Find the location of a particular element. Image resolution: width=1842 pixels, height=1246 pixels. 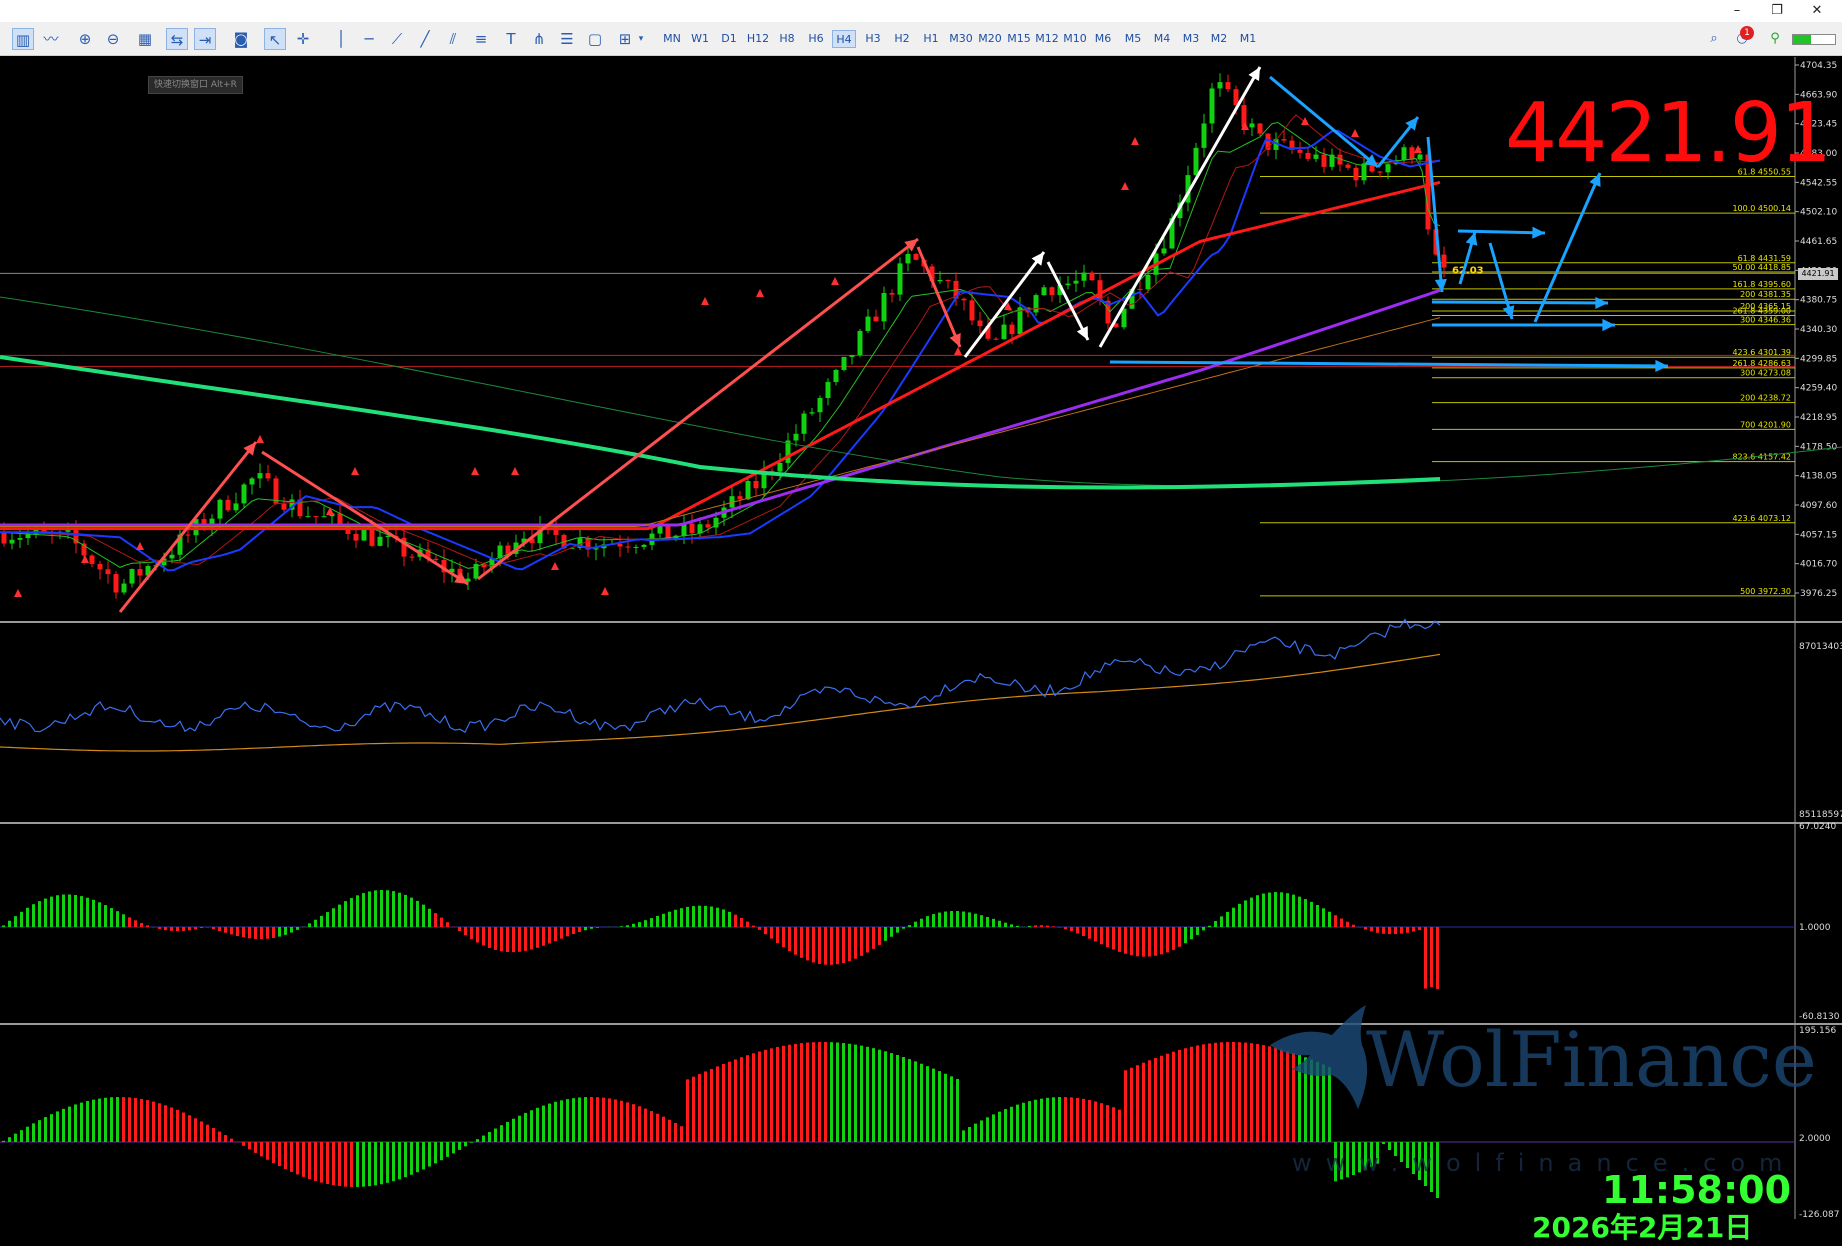

timeframe-m4: M4 is located at coordinates (1162, 39).